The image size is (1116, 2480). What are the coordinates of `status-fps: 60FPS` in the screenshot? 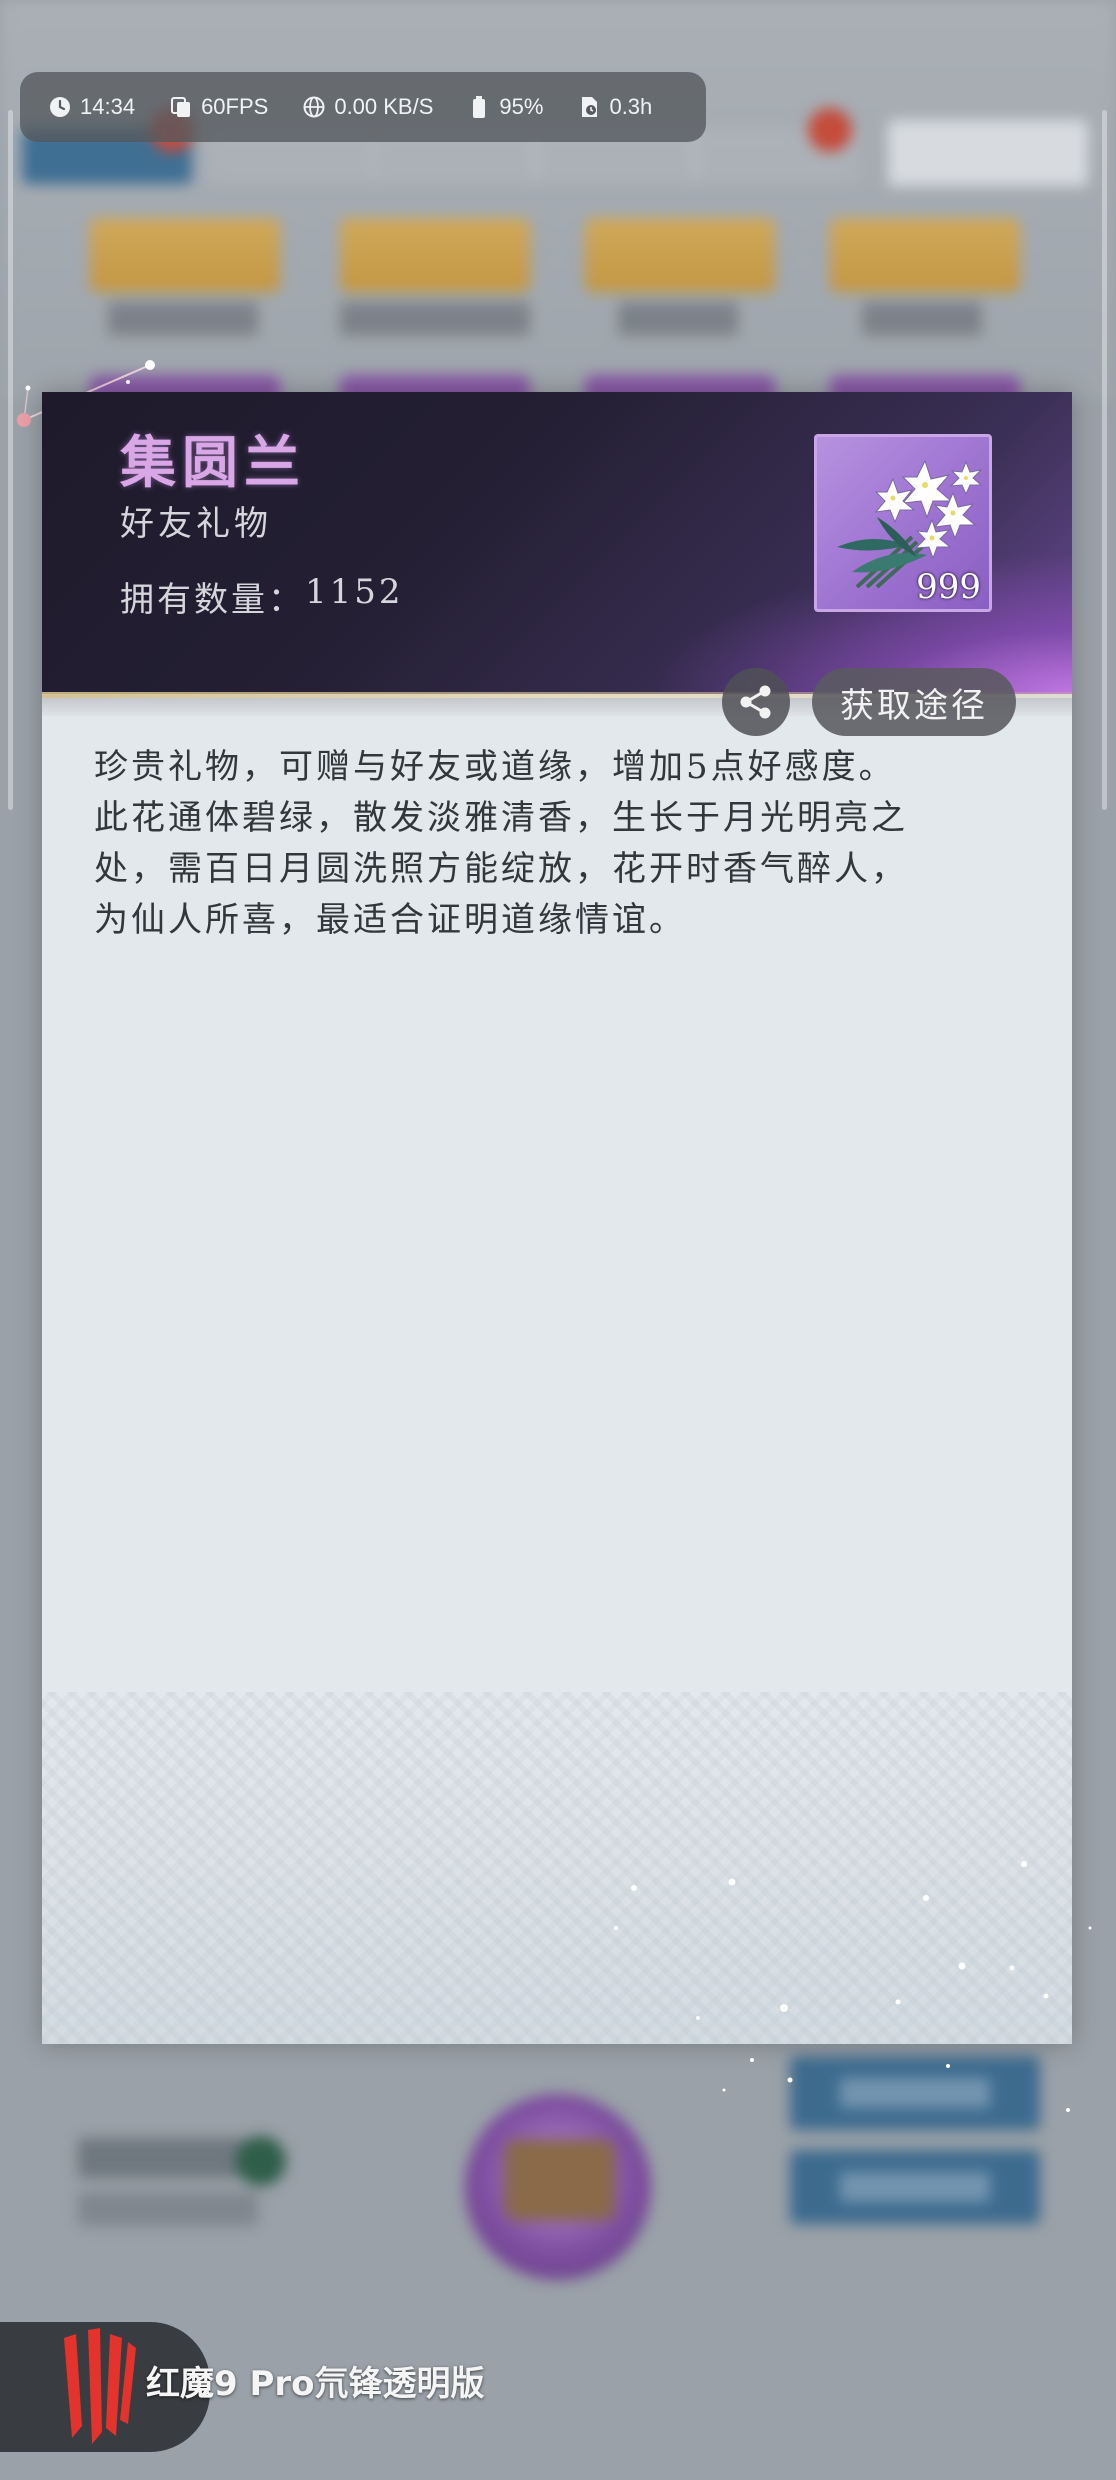 It's located at (218, 107).